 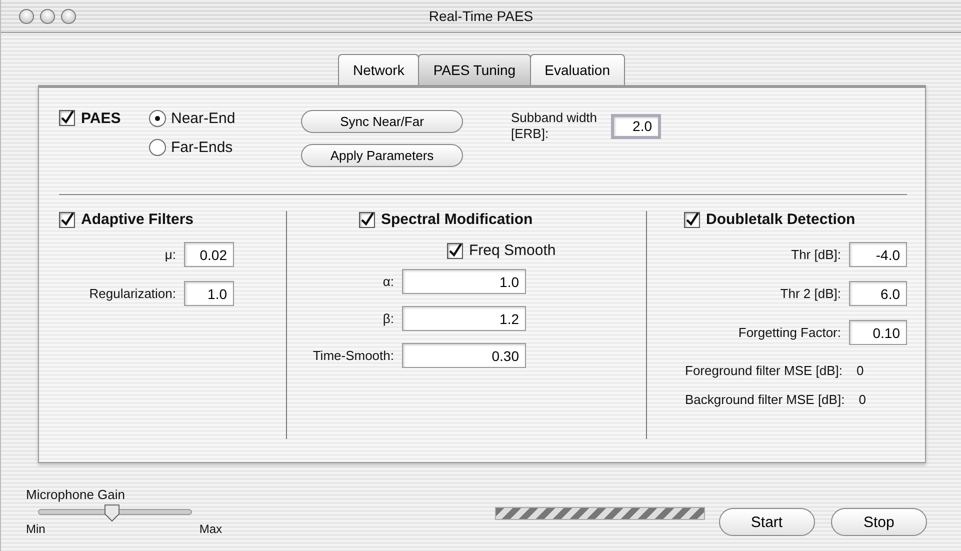 What do you see at coordinates (554, 126) in the screenshot?
I see `field-label: Subband width [ERB]:` at bounding box center [554, 126].